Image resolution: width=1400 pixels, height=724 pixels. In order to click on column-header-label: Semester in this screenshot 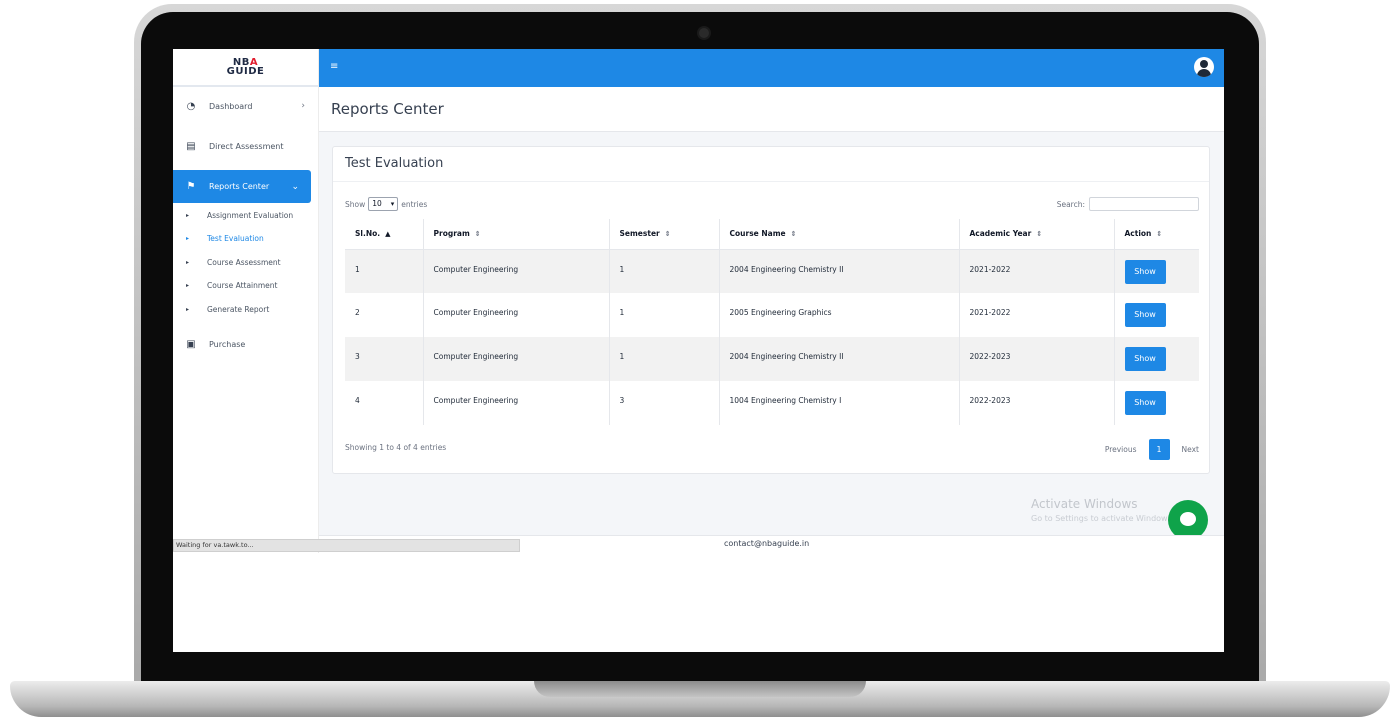, I will do `click(639, 234)`.